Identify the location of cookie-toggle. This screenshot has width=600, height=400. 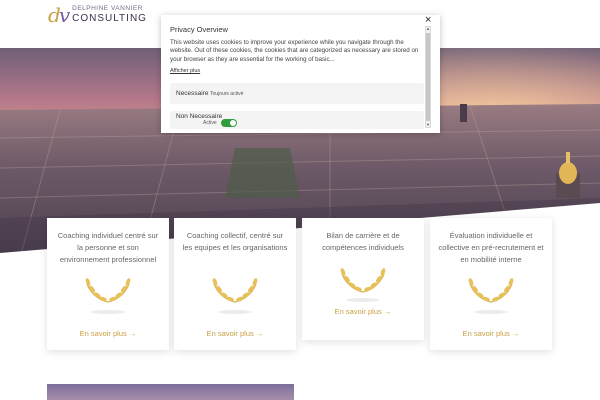
(229, 123).